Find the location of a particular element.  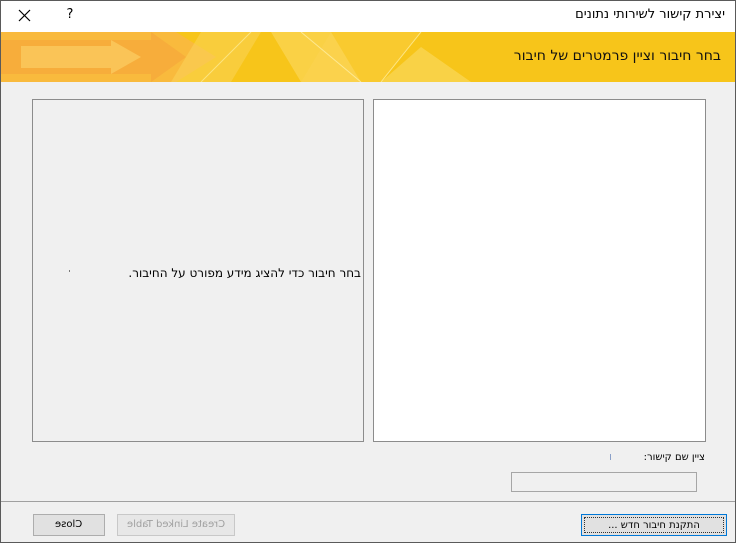

close-button: Close is located at coordinates (69, 525).